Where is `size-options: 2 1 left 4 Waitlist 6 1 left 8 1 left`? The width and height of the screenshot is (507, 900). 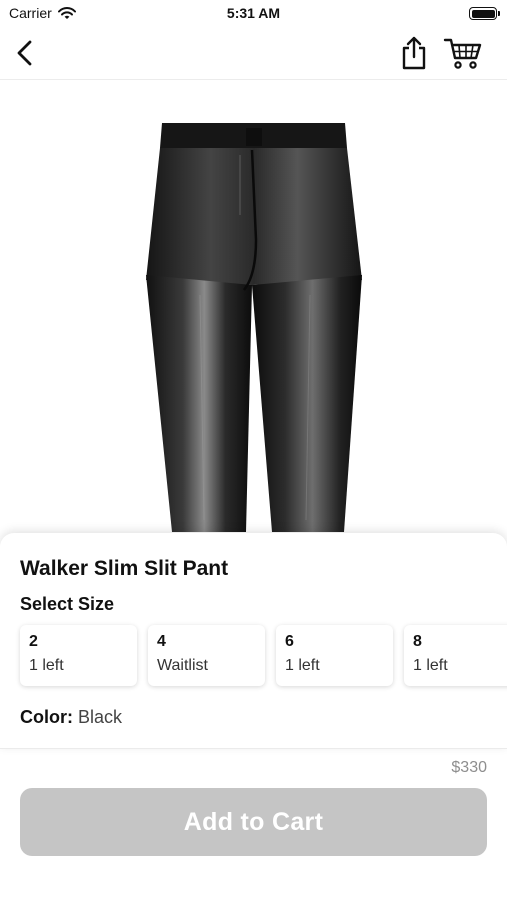
size-options: 2 1 left 4 Waitlist 6 1 left 8 1 left is located at coordinates (263, 655).